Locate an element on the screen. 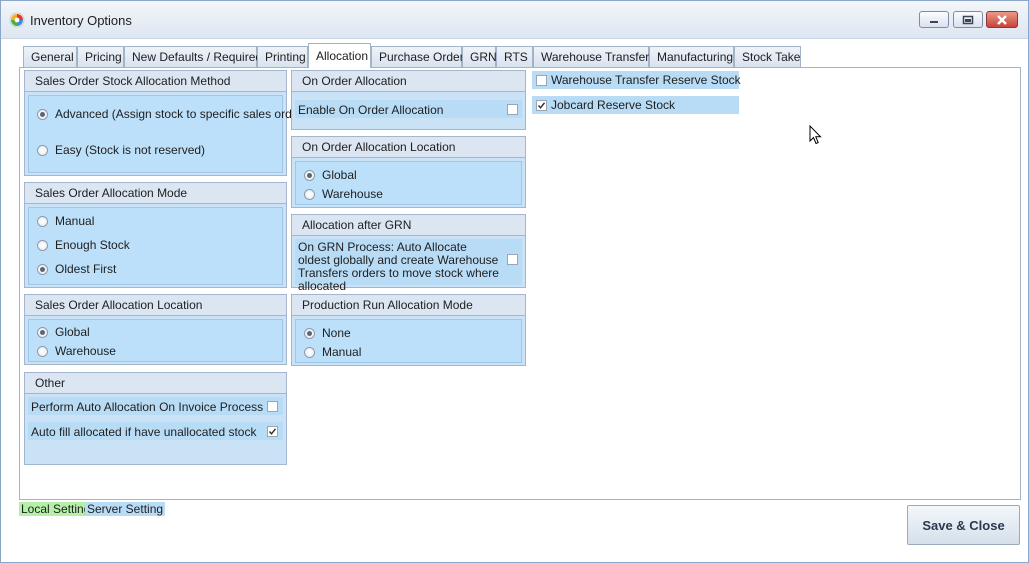 Image resolution: width=1029 pixels, height=563 pixels. tab-general: General is located at coordinates (50, 57).